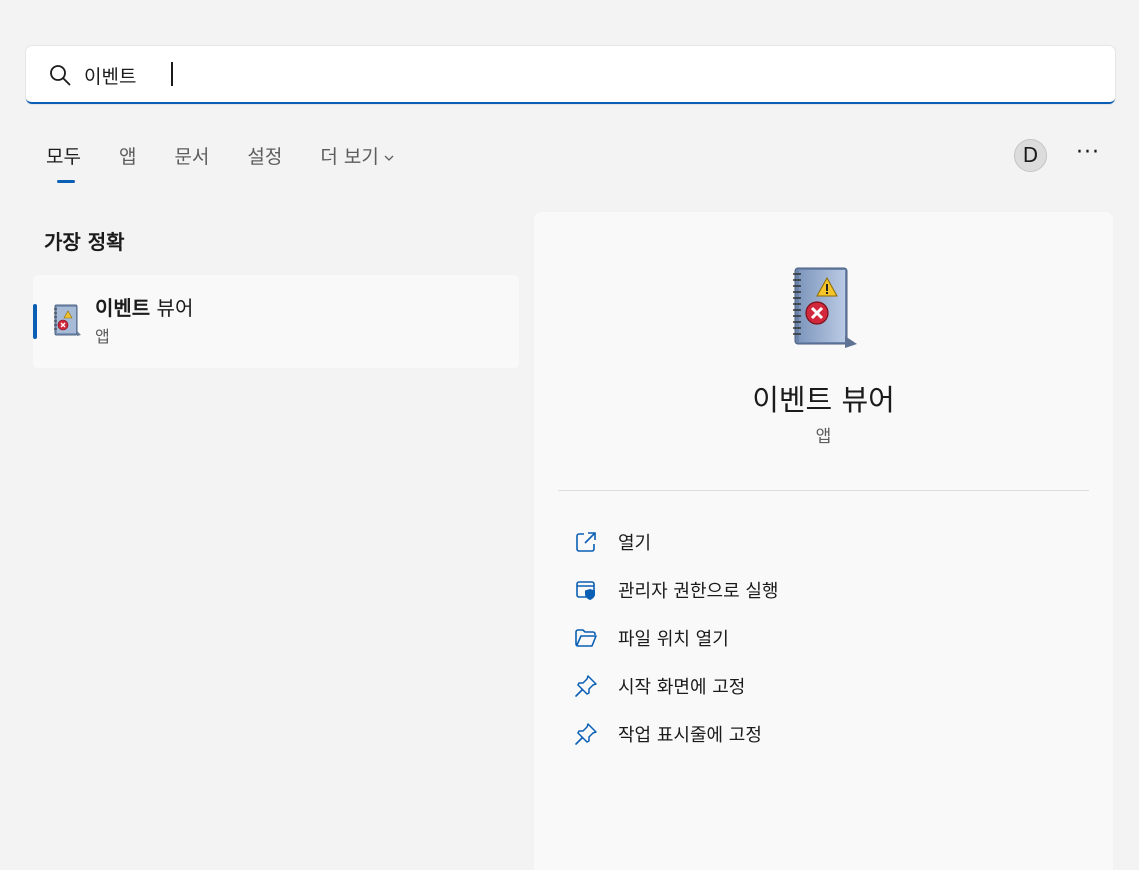 This screenshot has height=870, width=1139. I want to click on best-match-heading: 가장 정확, so click(84, 242).